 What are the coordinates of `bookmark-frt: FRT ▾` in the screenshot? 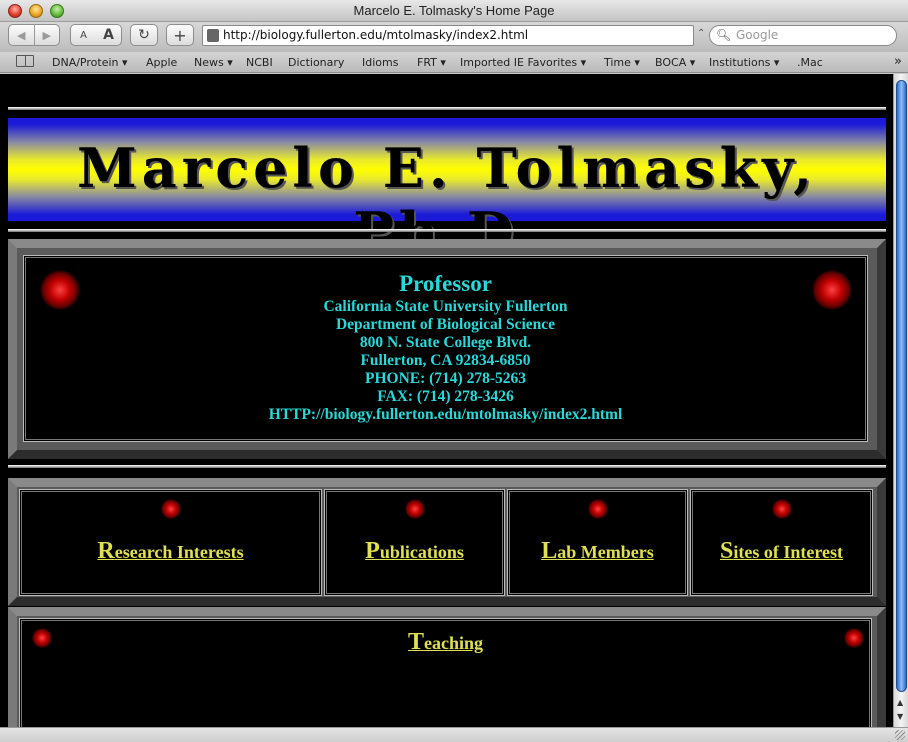 It's located at (431, 62).